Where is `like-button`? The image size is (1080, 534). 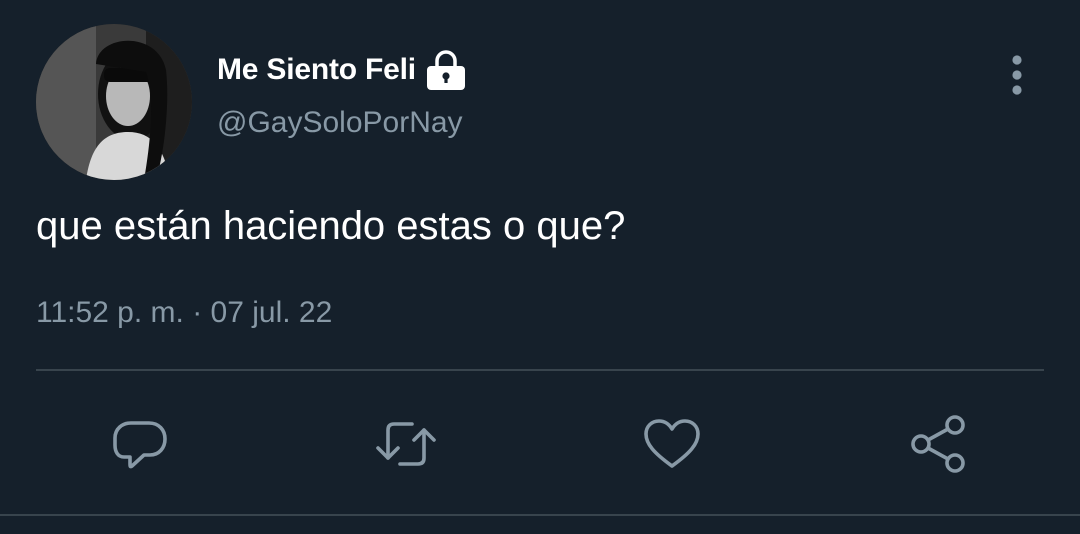
like-button is located at coordinates (672, 444).